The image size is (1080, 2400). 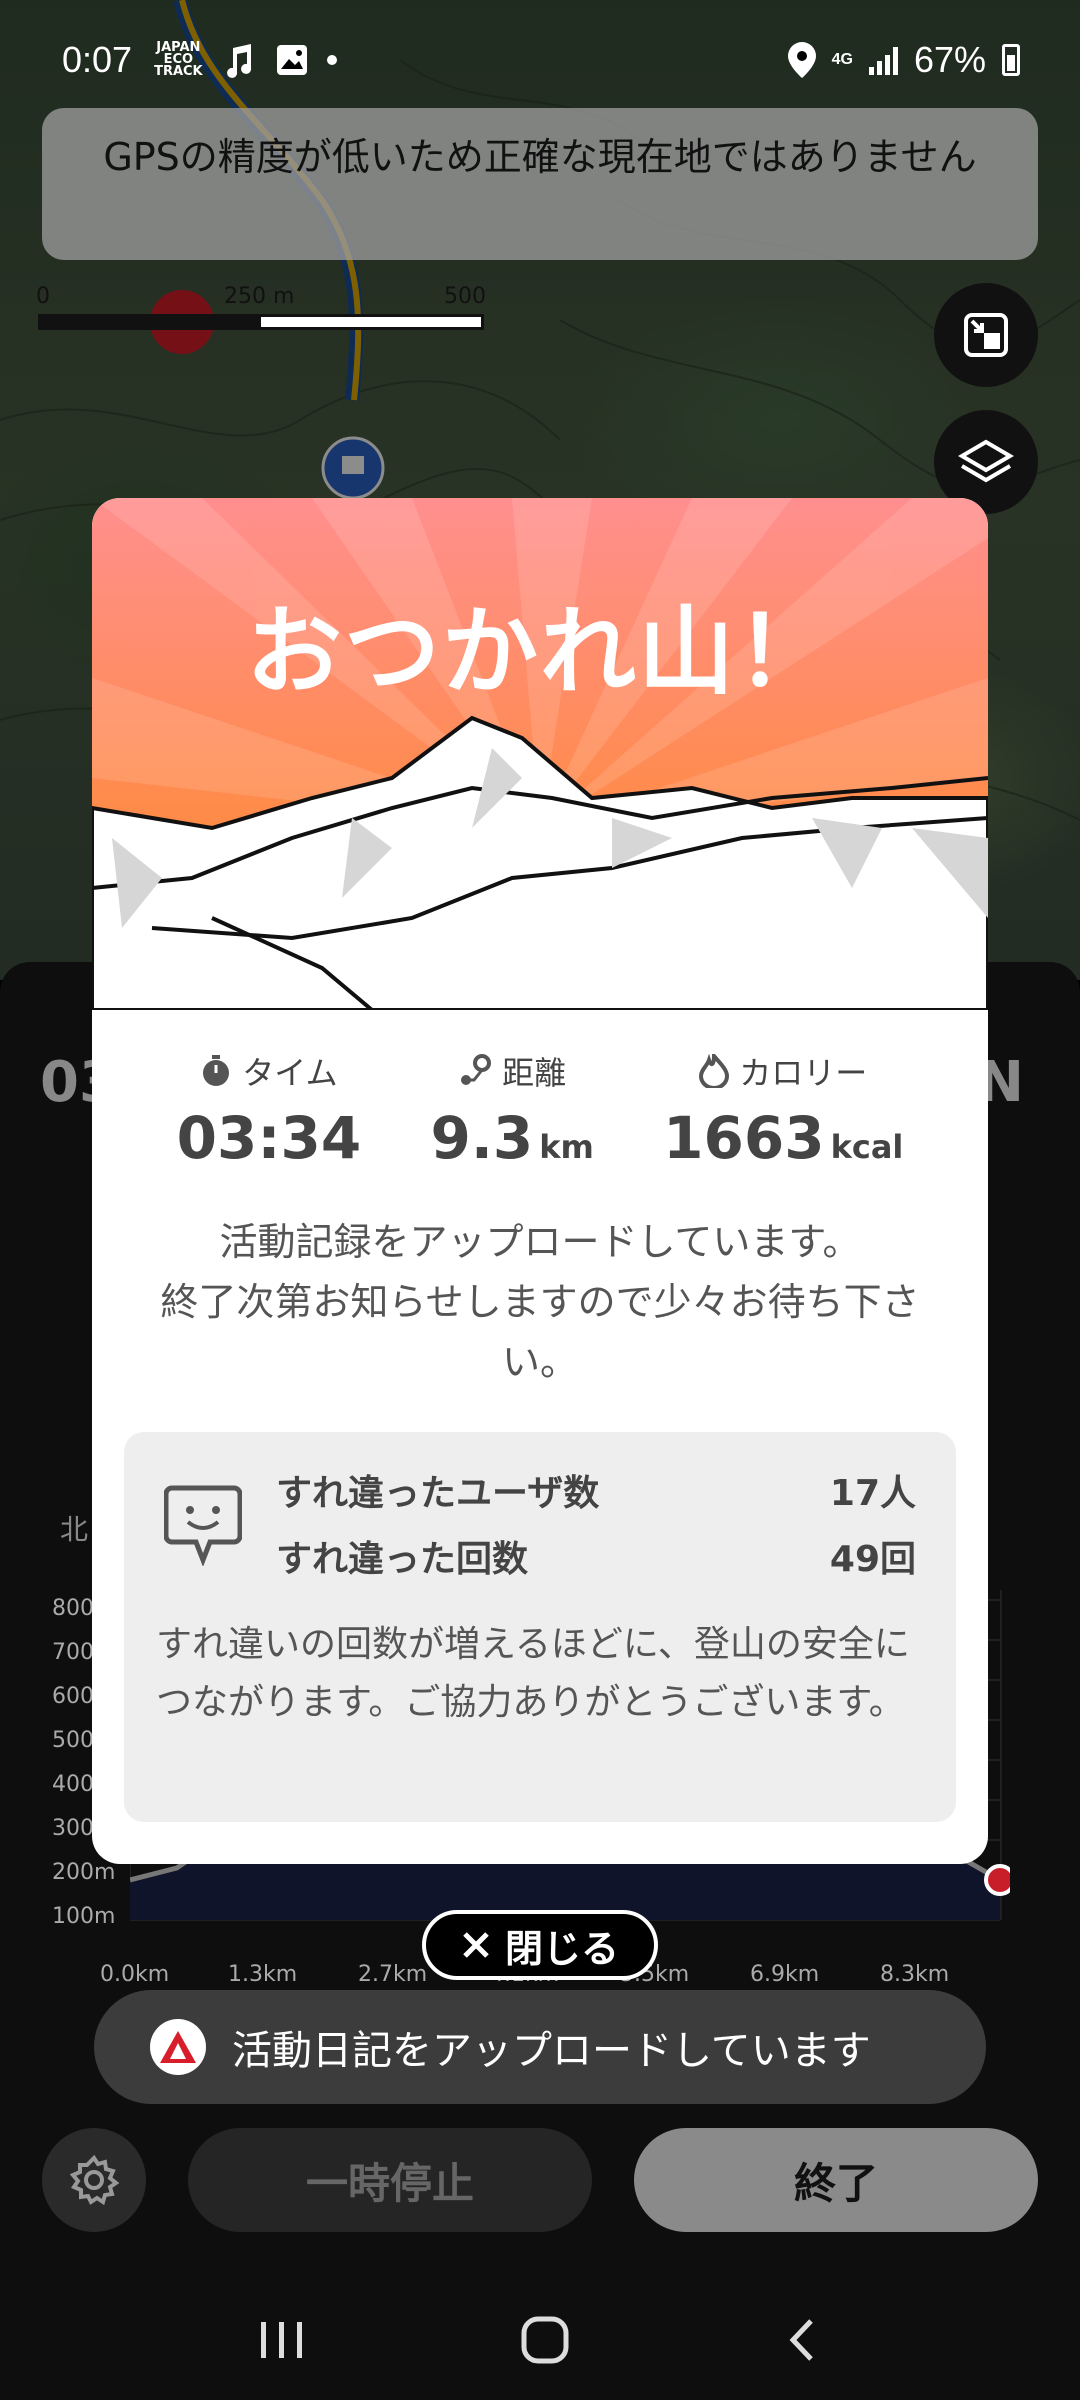 I want to click on signal-icon, so click(x=883, y=60).